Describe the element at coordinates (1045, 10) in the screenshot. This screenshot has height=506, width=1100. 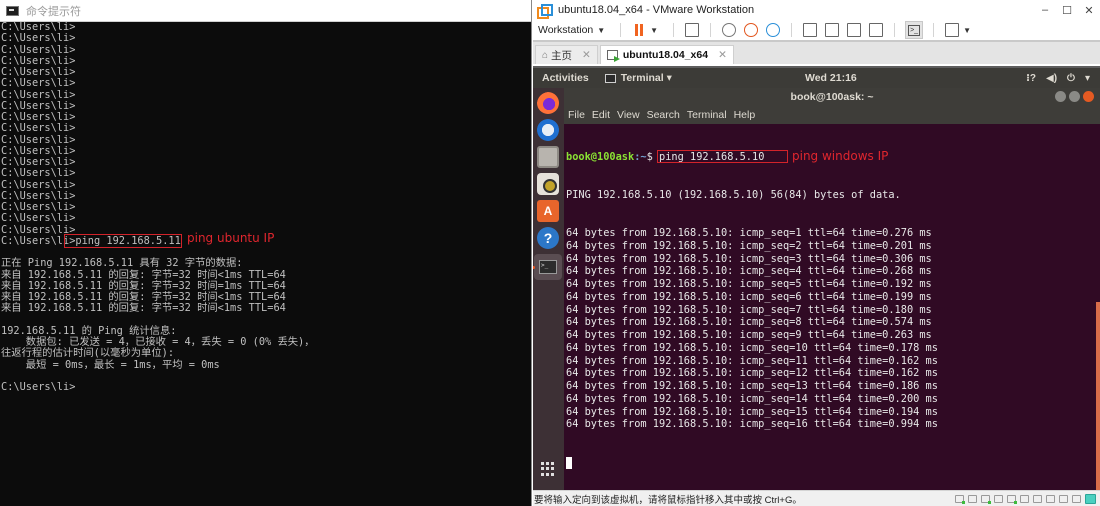
I see `minimize-button: –` at that location.